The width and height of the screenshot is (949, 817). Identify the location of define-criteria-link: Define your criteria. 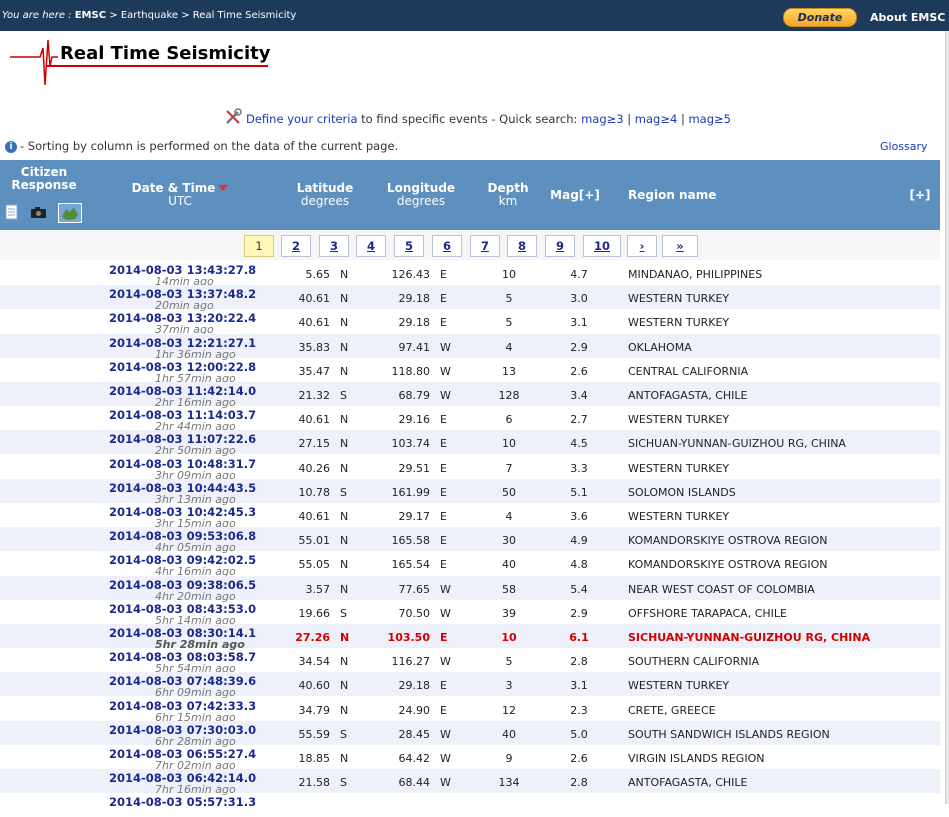
(302, 119).